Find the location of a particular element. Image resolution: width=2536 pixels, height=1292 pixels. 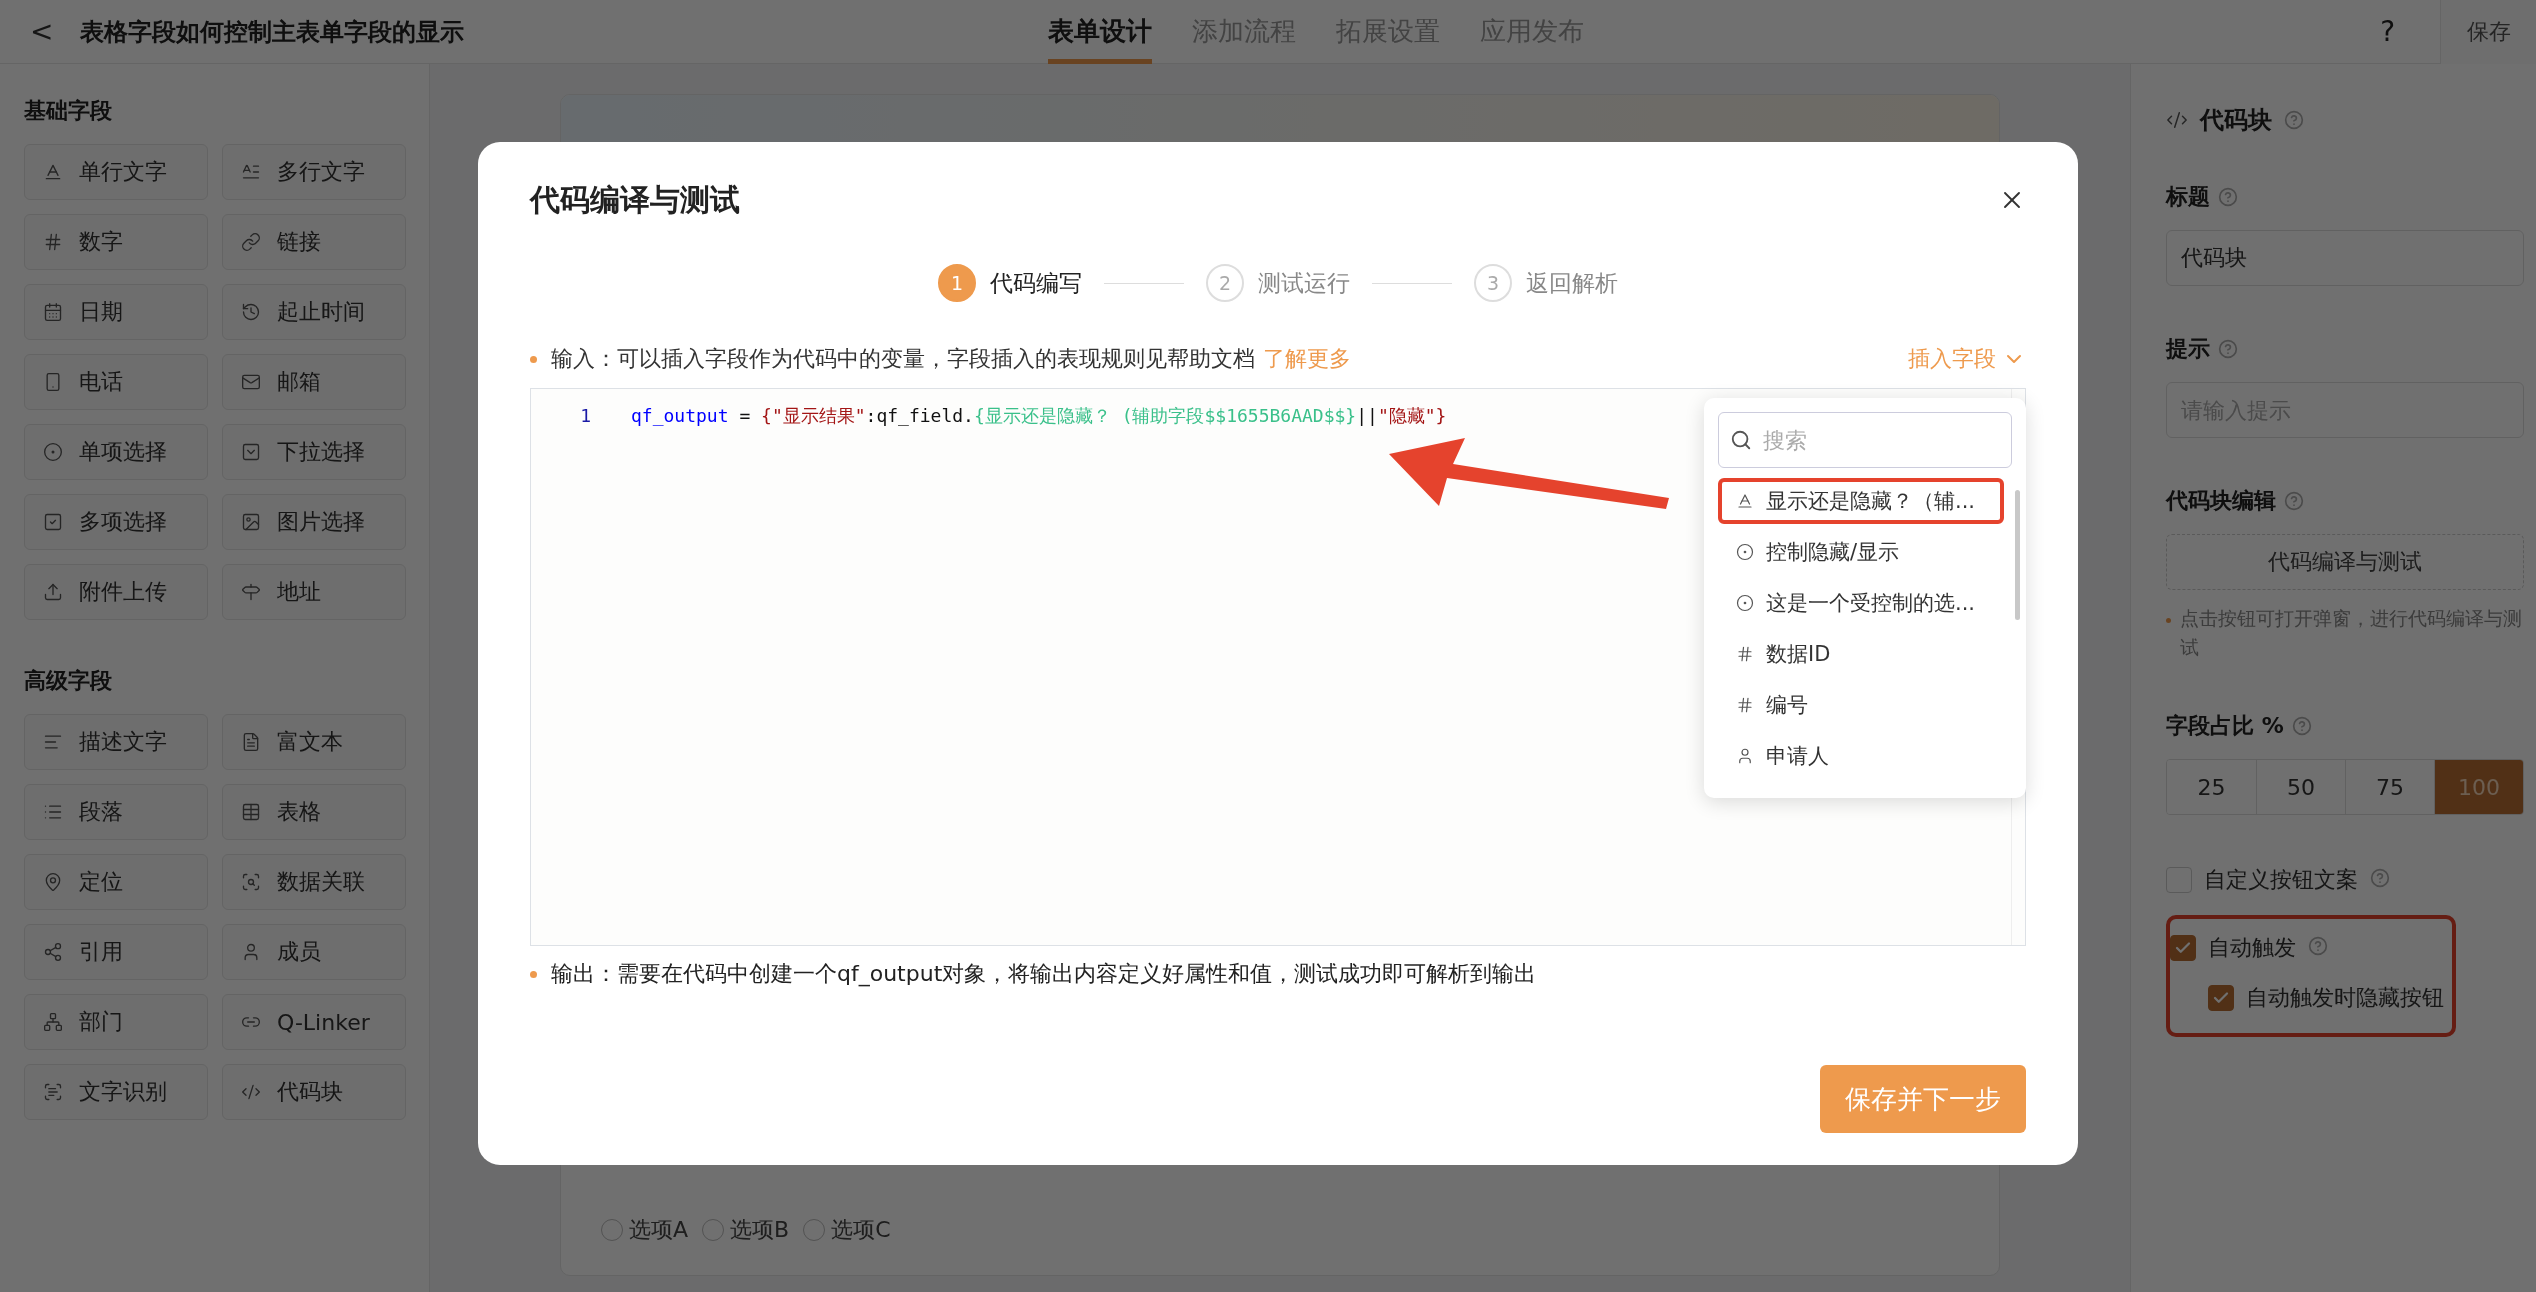

checkbox-label: 自动触发 is located at coordinates (2252, 948).